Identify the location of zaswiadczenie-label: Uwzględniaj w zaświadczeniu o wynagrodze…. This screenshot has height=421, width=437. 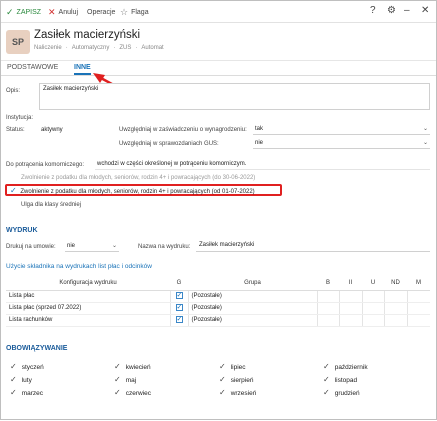
(183, 130).